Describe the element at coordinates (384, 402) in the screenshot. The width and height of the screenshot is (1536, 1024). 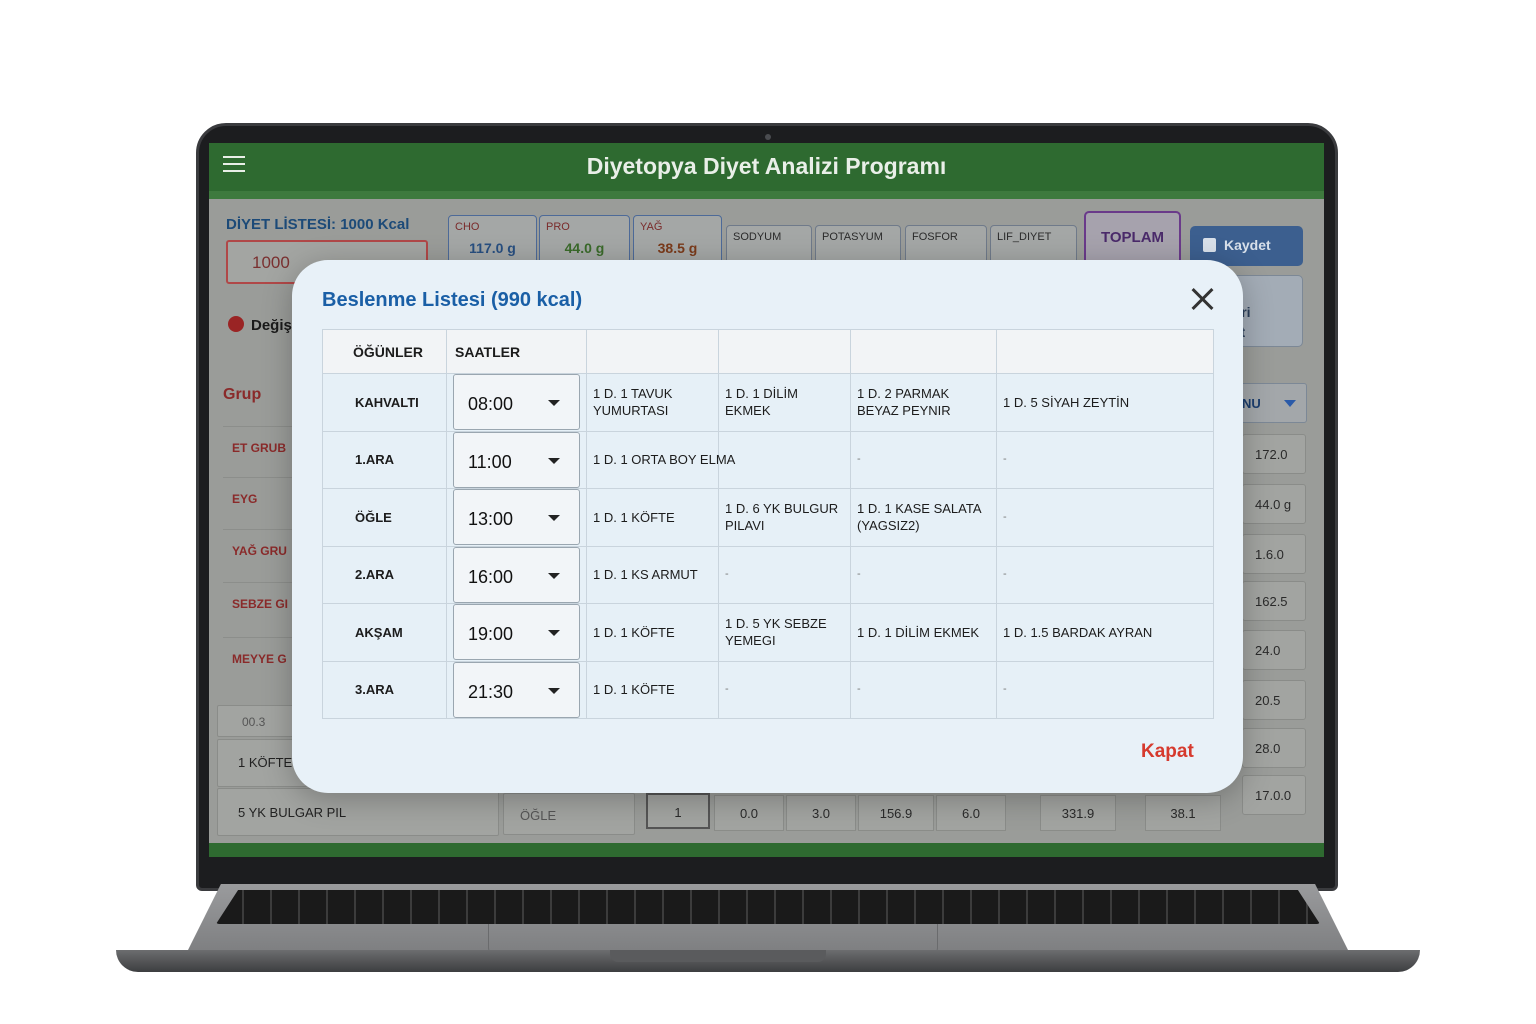
I see `meal-name: KAHVALTI` at that location.